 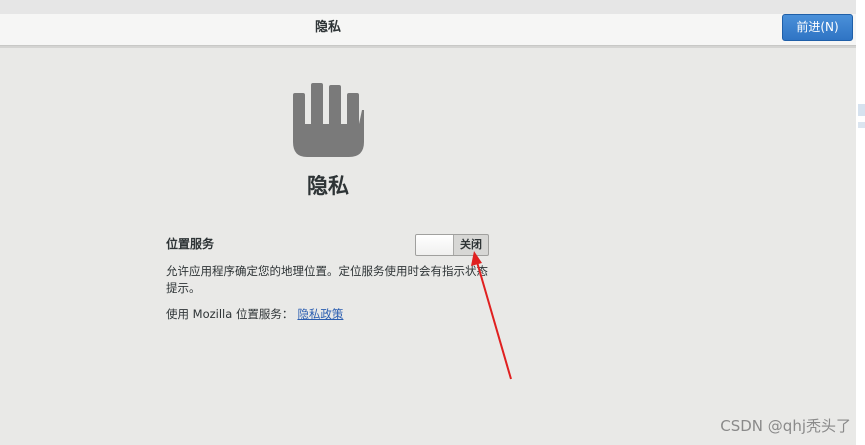 What do you see at coordinates (435, 245) in the screenshot?
I see `toggle-knob` at bounding box center [435, 245].